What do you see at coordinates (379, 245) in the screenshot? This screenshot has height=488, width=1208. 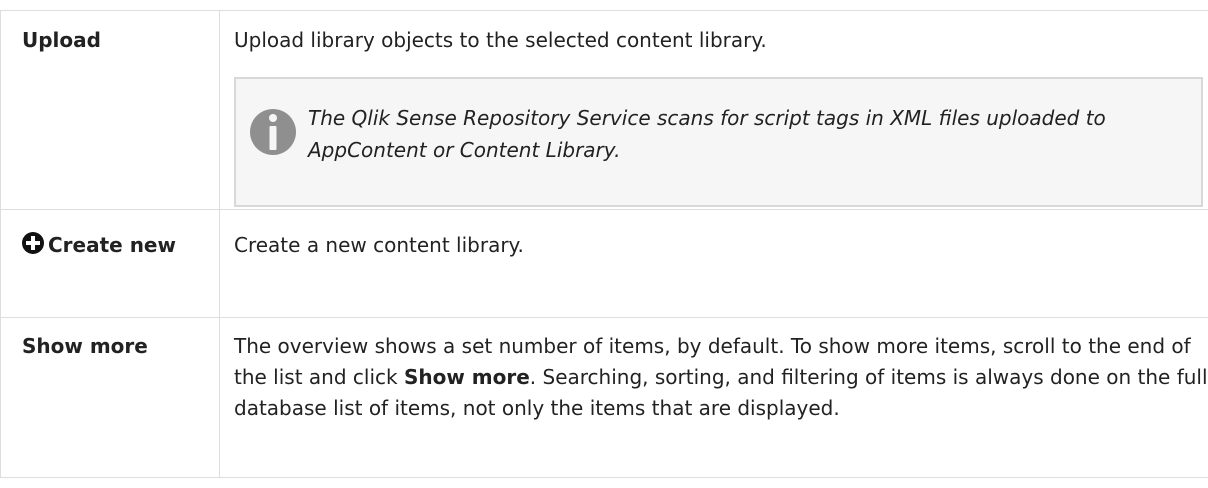 I see `create-new-description: Create a new content library.` at bounding box center [379, 245].